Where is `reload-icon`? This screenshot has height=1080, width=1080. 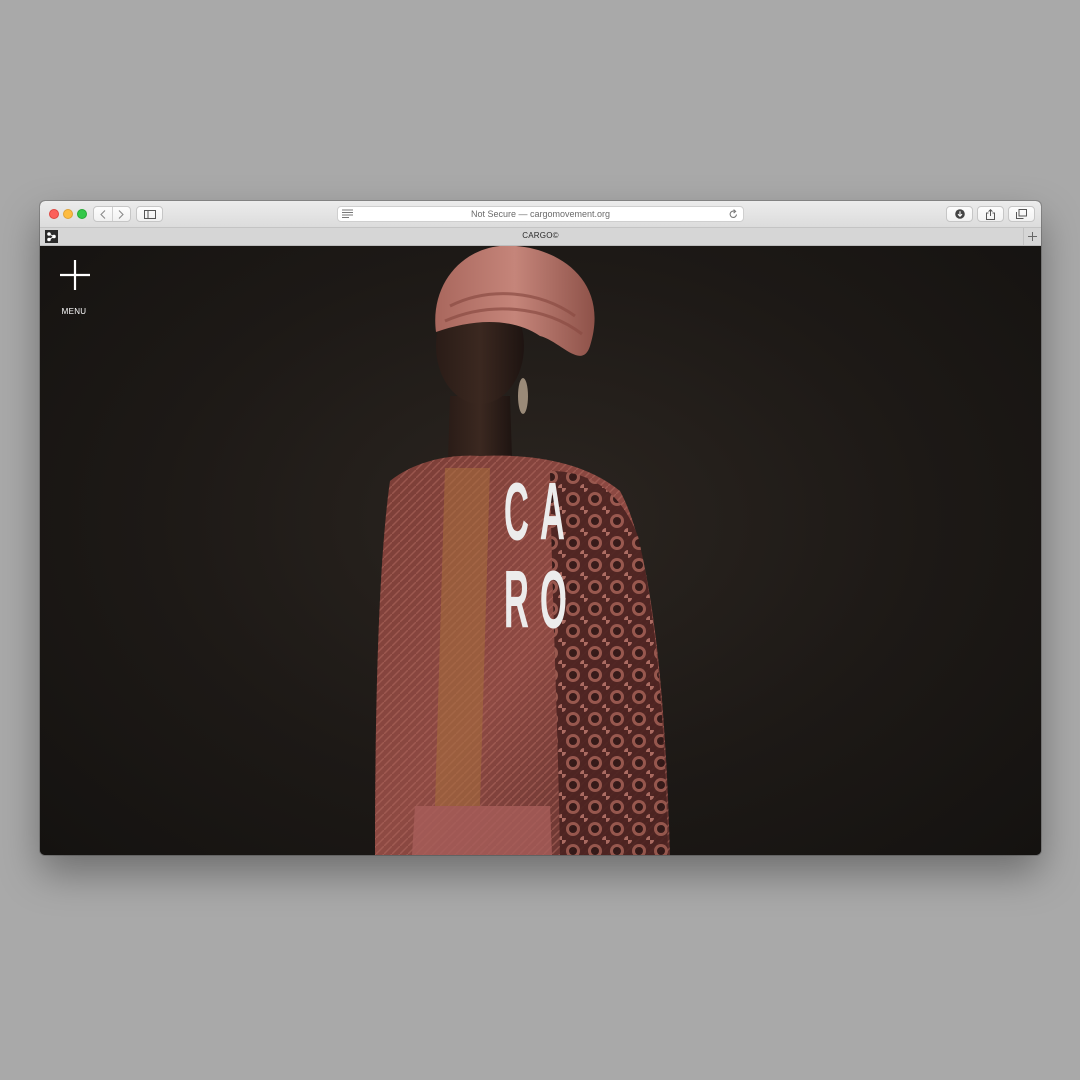 reload-icon is located at coordinates (733, 214).